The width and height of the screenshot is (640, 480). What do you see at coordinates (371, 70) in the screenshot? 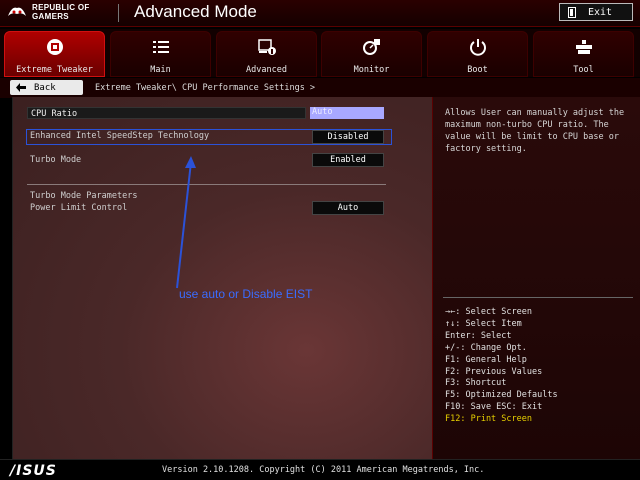
I see `tab-label: Monitor` at bounding box center [371, 70].